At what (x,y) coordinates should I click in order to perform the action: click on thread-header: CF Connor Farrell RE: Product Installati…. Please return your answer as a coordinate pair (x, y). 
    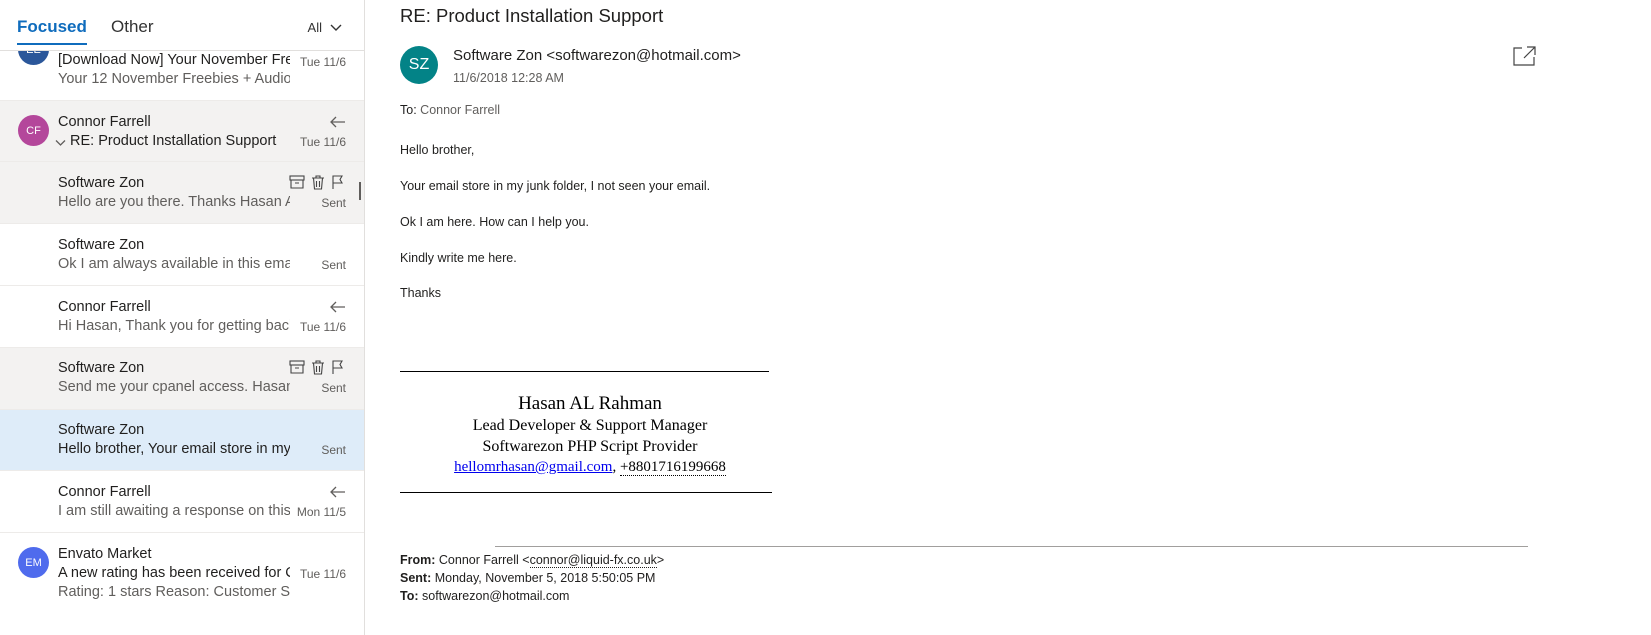
    Looking at the image, I should click on (182, 131).